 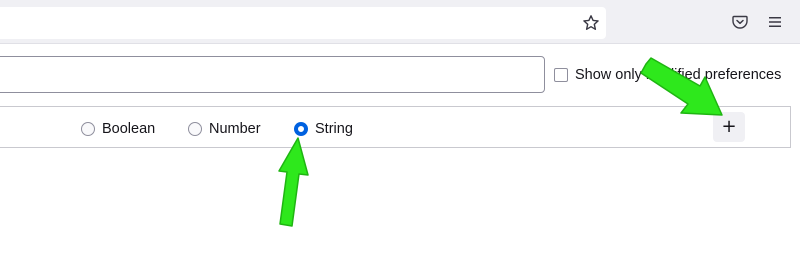 What do you see at coordinates (678, 75) in the screenshot?
I see `show-modified-label: Show only modified preferences` at bounding box center [678, 75].